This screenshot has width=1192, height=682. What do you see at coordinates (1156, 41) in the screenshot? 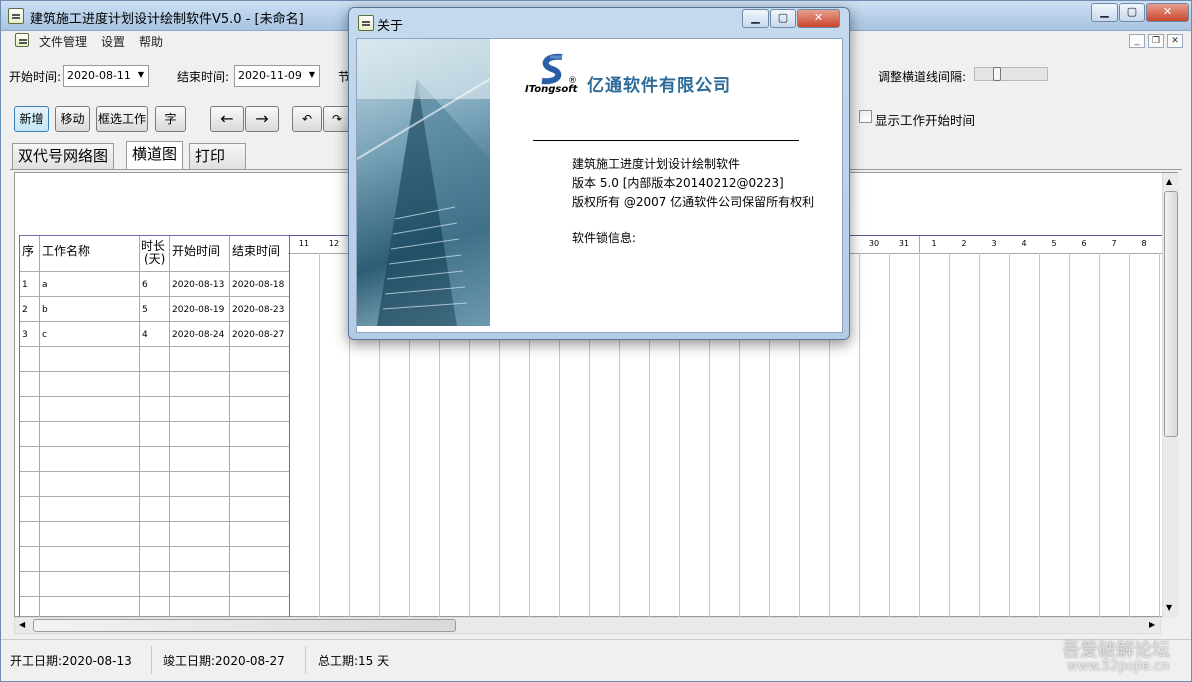
I see `mdi-restore-button: ❐` at bounding box center [1156, 41].